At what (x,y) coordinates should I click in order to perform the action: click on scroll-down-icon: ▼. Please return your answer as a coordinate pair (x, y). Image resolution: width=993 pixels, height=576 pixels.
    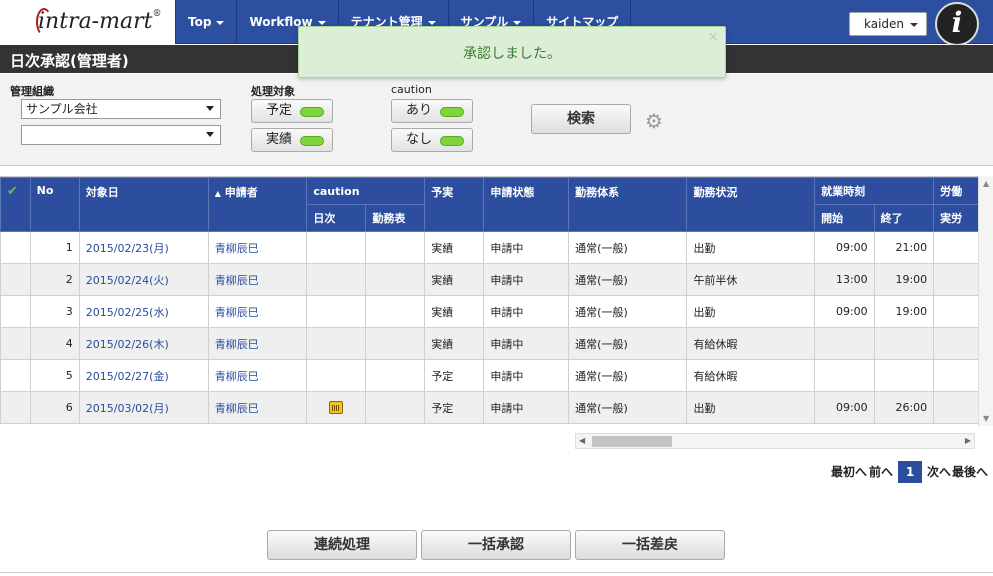
    Looking at the image, I should click on (986, 418).